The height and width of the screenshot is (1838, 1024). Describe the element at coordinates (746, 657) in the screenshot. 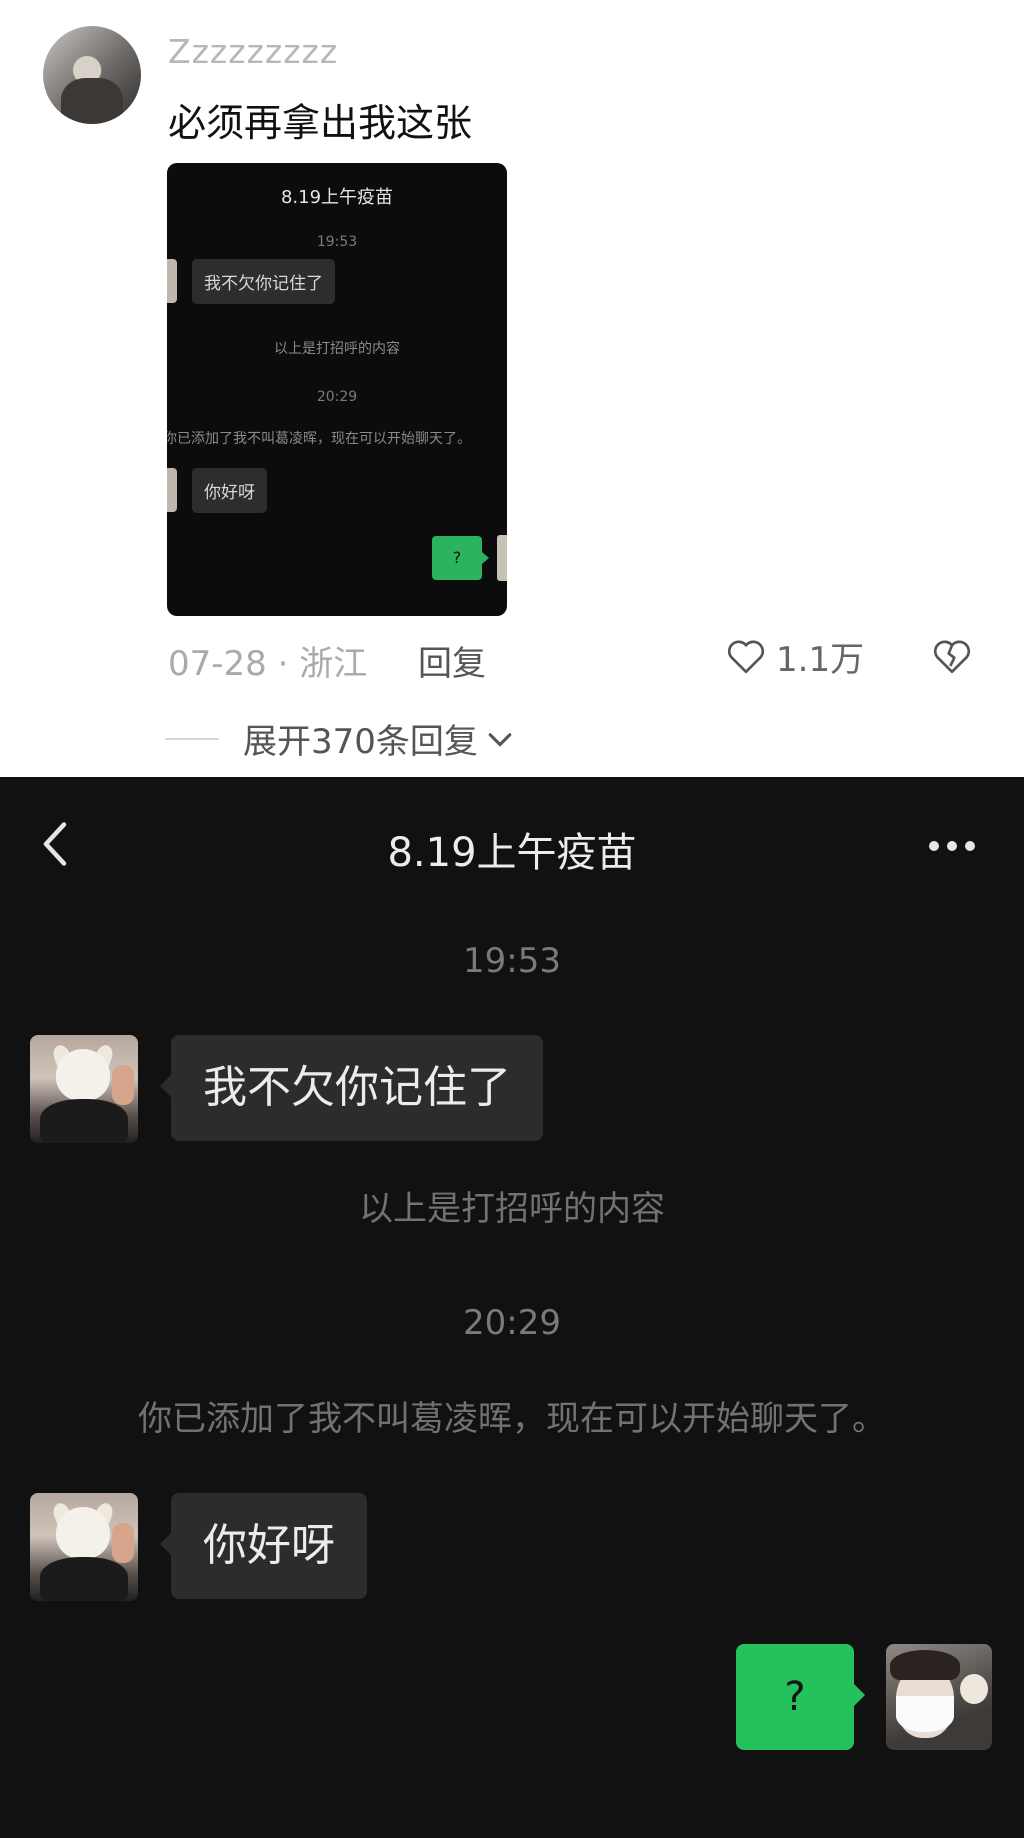

I see `heart-icon` at that location.